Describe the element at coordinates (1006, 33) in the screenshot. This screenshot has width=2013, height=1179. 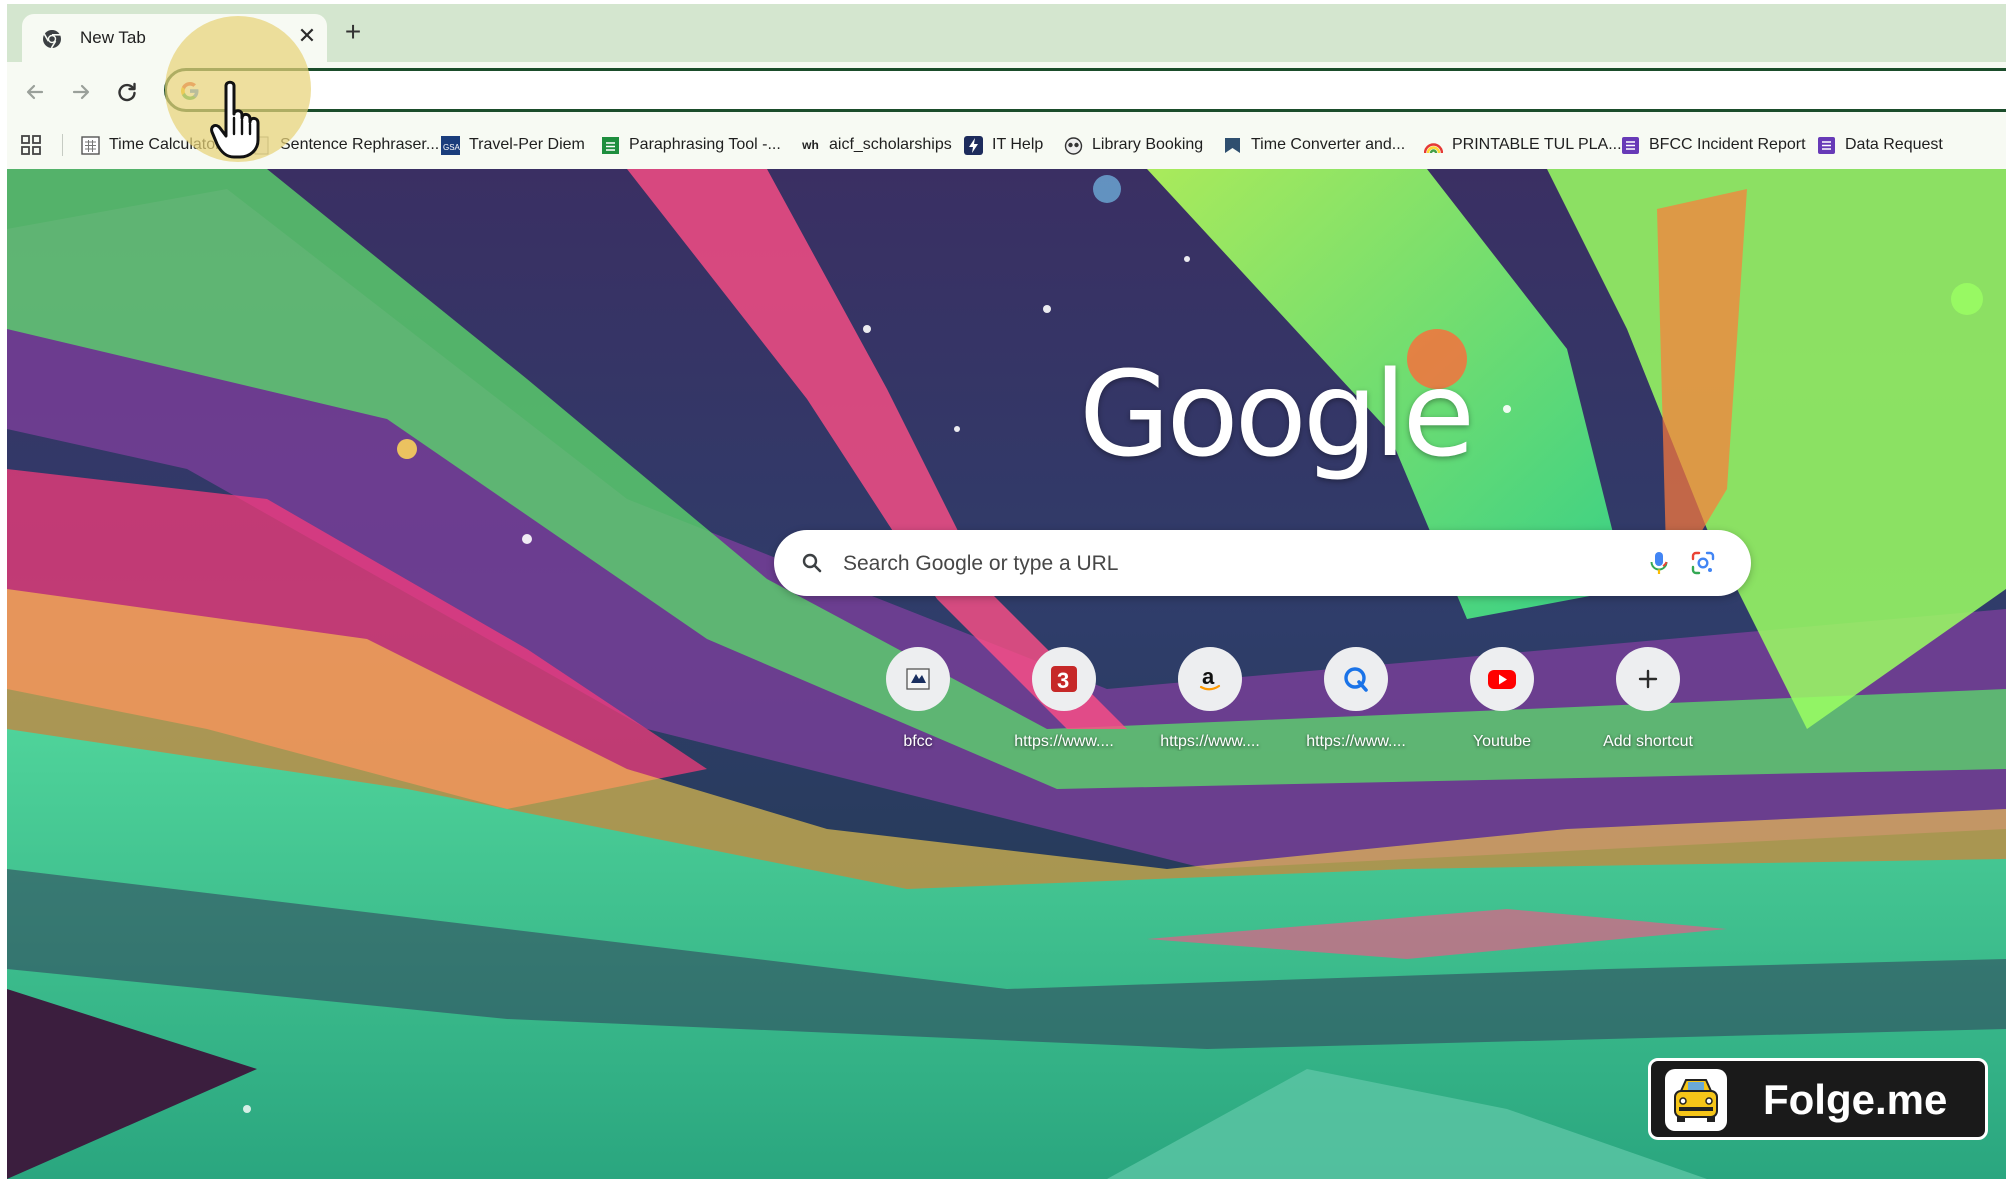
I see `tab-strip: New Tab ✕ +` at that location.